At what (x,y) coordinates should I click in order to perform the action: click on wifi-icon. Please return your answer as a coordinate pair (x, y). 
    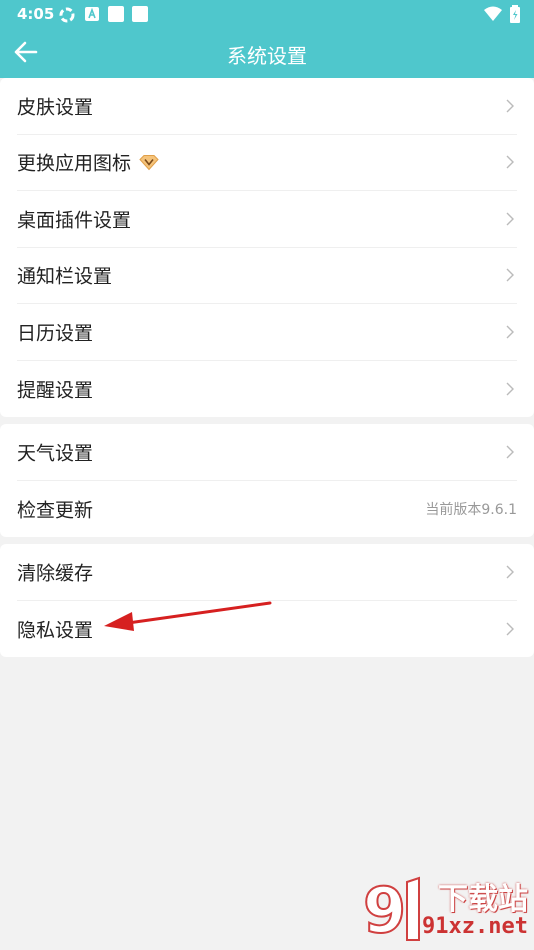
    Looking at the image, I should click on (493, 16).